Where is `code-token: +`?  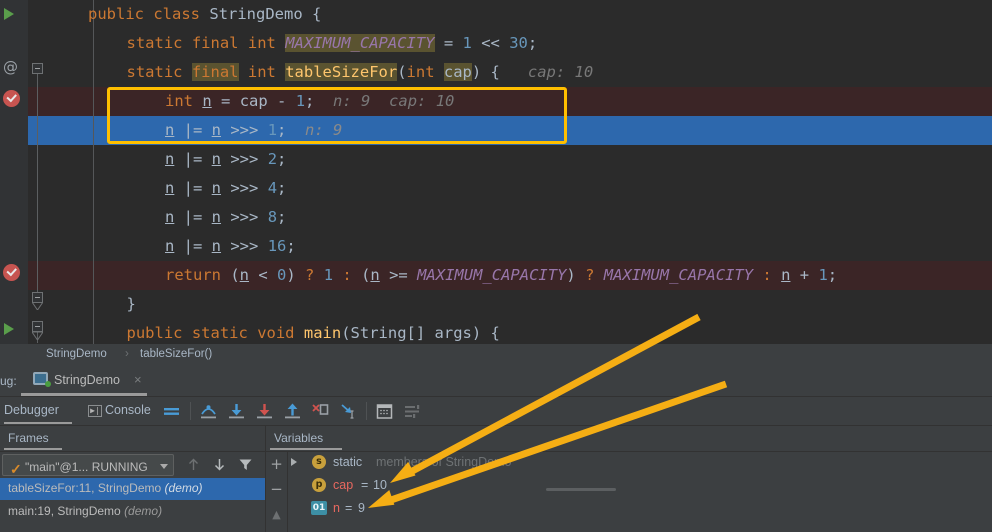
code-token: + is located at coordinates (804, 275).